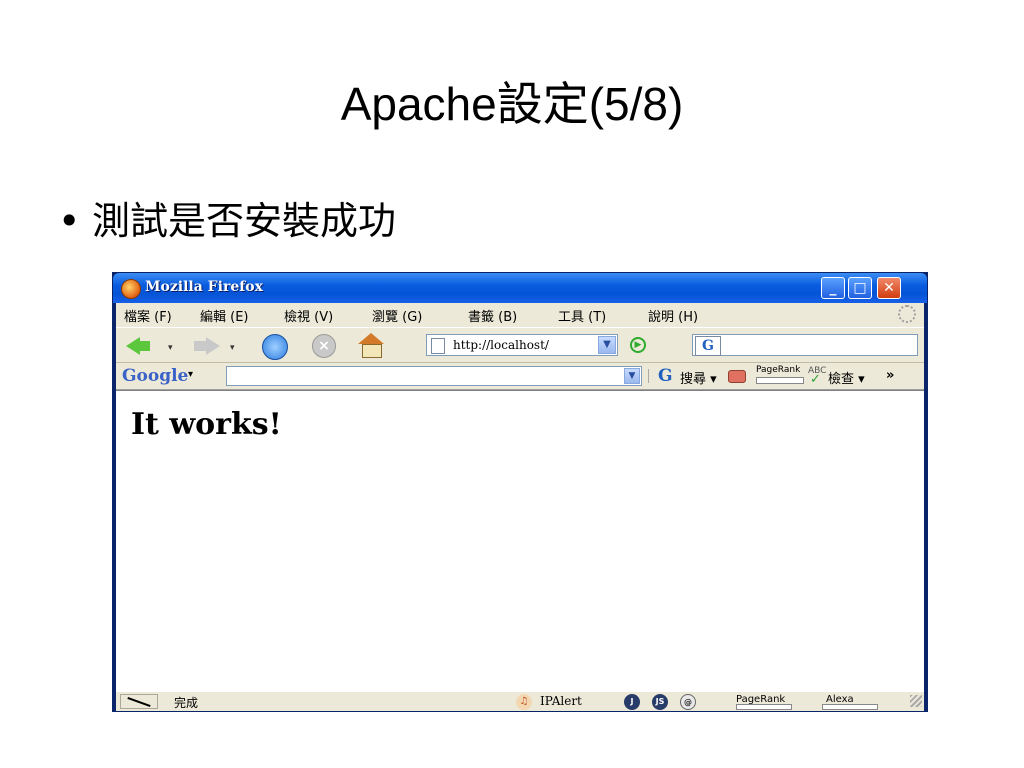  I want to click on maximize-icon: □, so click(860, 288).